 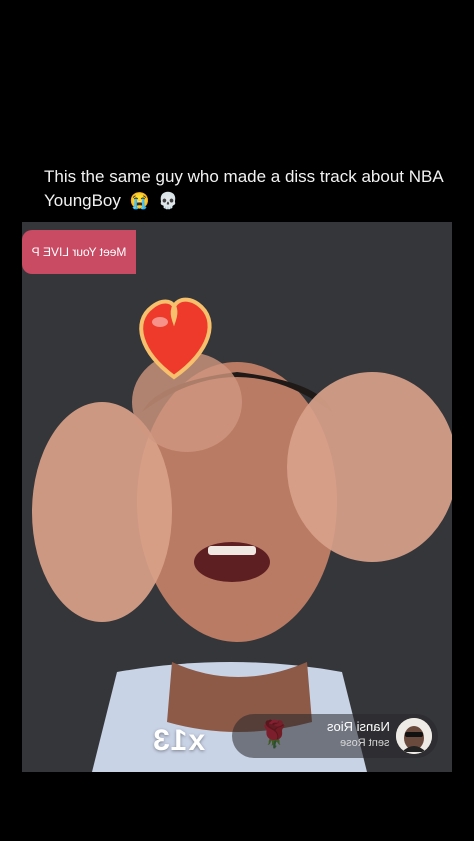 What do you see at coordinates (365, 743) in the screenshot?
I see `gift-action-text: sent Rose` at bounding box center [365, 743].